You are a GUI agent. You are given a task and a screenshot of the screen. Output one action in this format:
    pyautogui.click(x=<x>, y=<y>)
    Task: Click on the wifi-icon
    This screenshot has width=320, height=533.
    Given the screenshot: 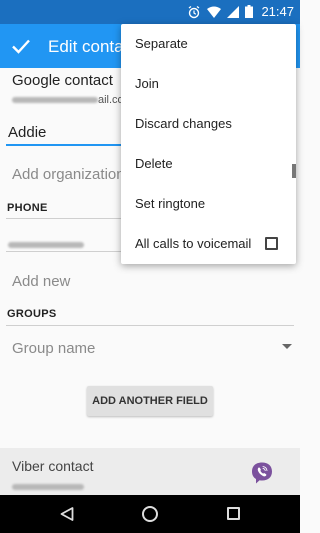 What is the action you would take?
    pyautogui.click(x=214, y=12)
    